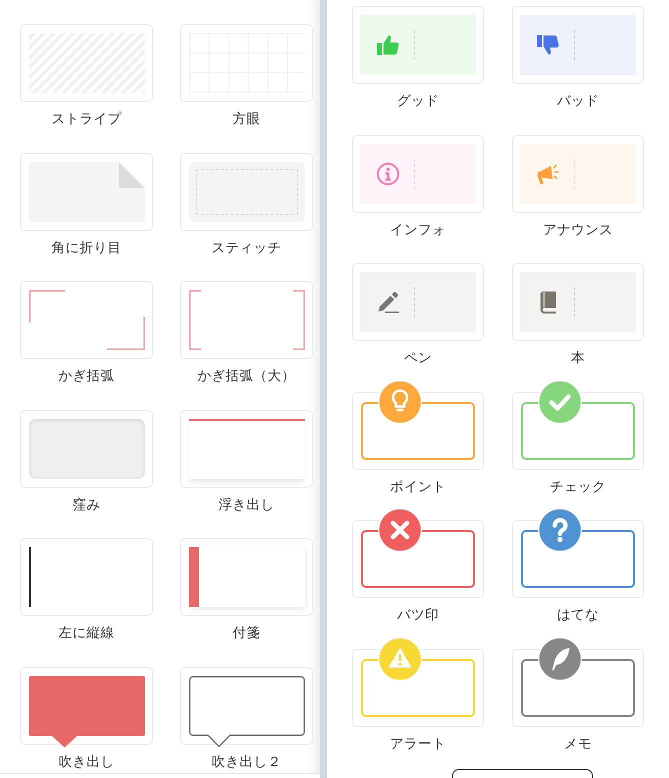  Describe the element at coordinates (418, 230) in the screenshot. I see `icon-box-label: インフォ` at that location.